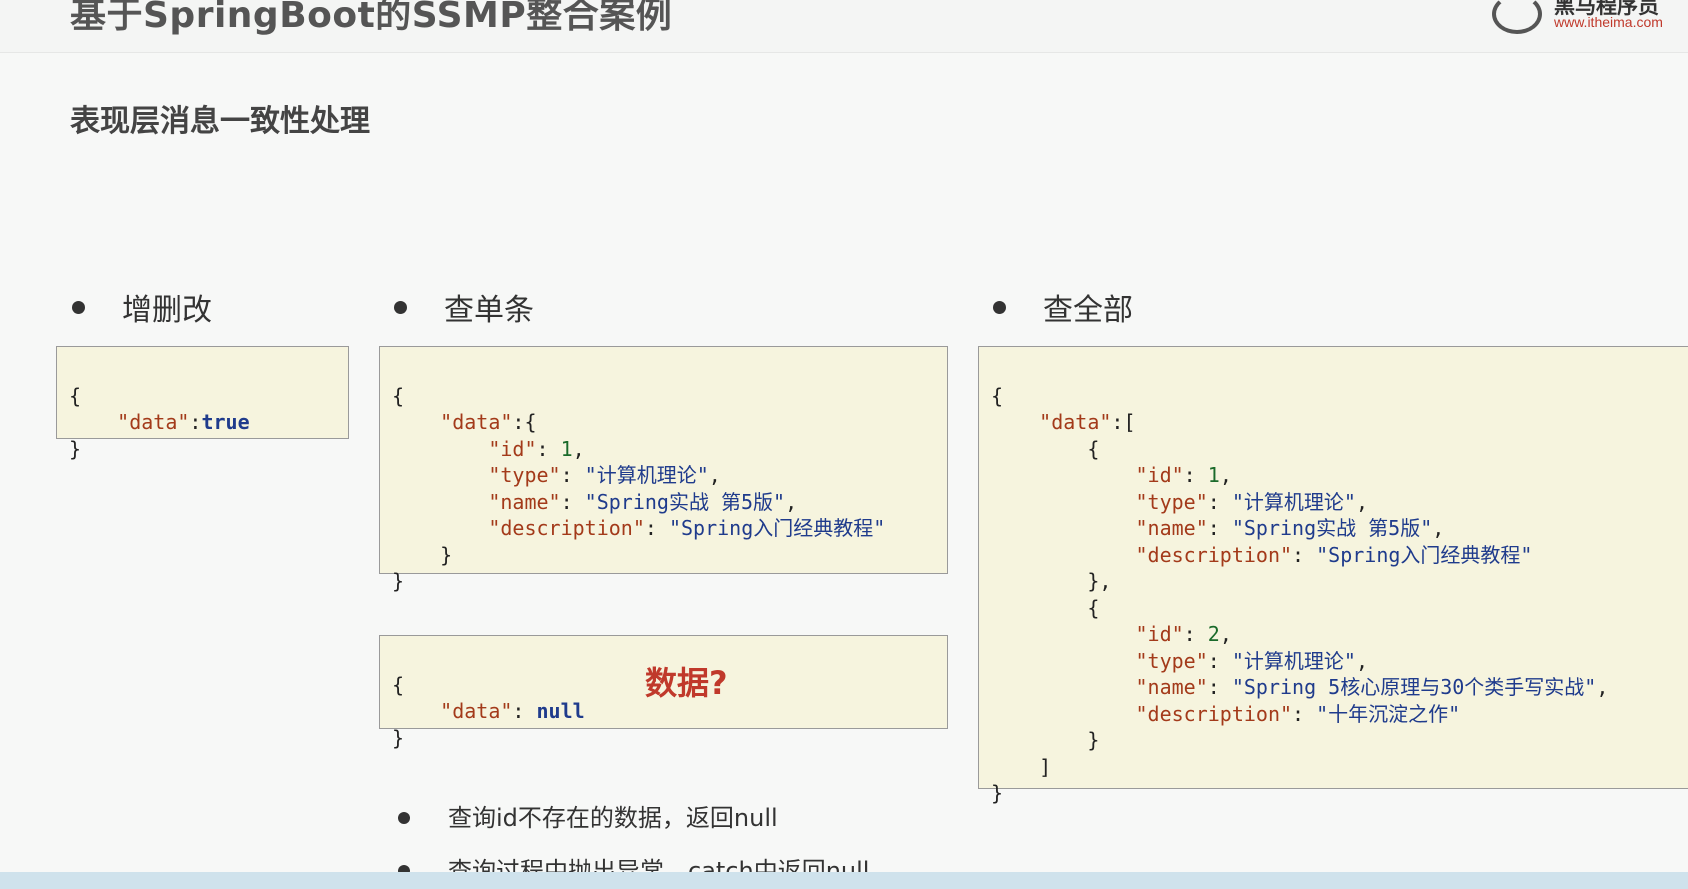 Image resolution: width=1688 pixels, height=889 pixels. What do you see at coordinates (1517, 17) in the screenshot?
I see `logo-horse-icon` at bounding box center [1517, 17].